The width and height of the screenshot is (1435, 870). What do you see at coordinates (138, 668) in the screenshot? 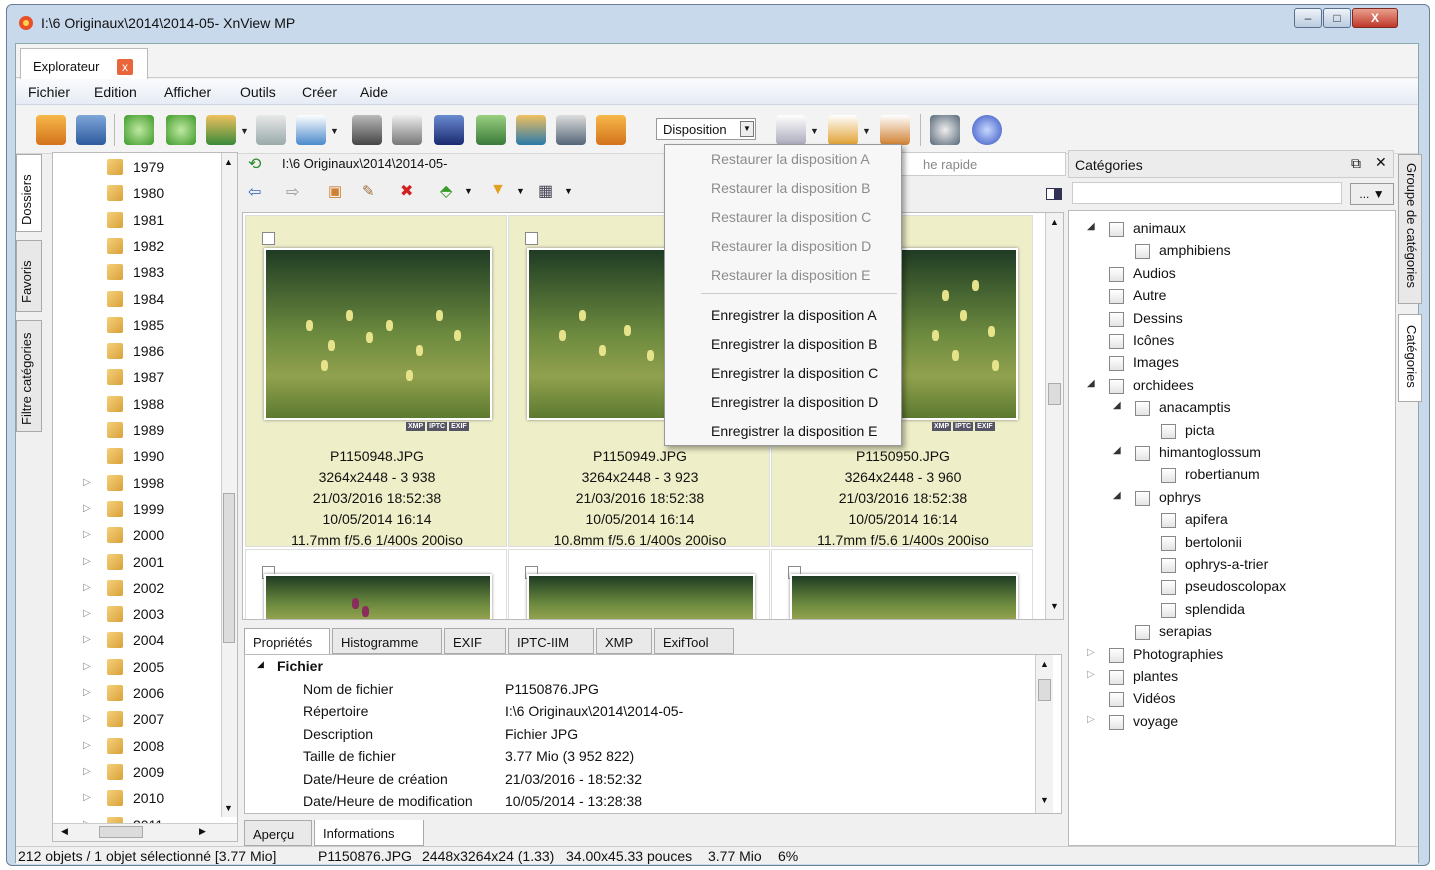
I see `folder-item: ▷ 2005` at bounding box center [138, 668].